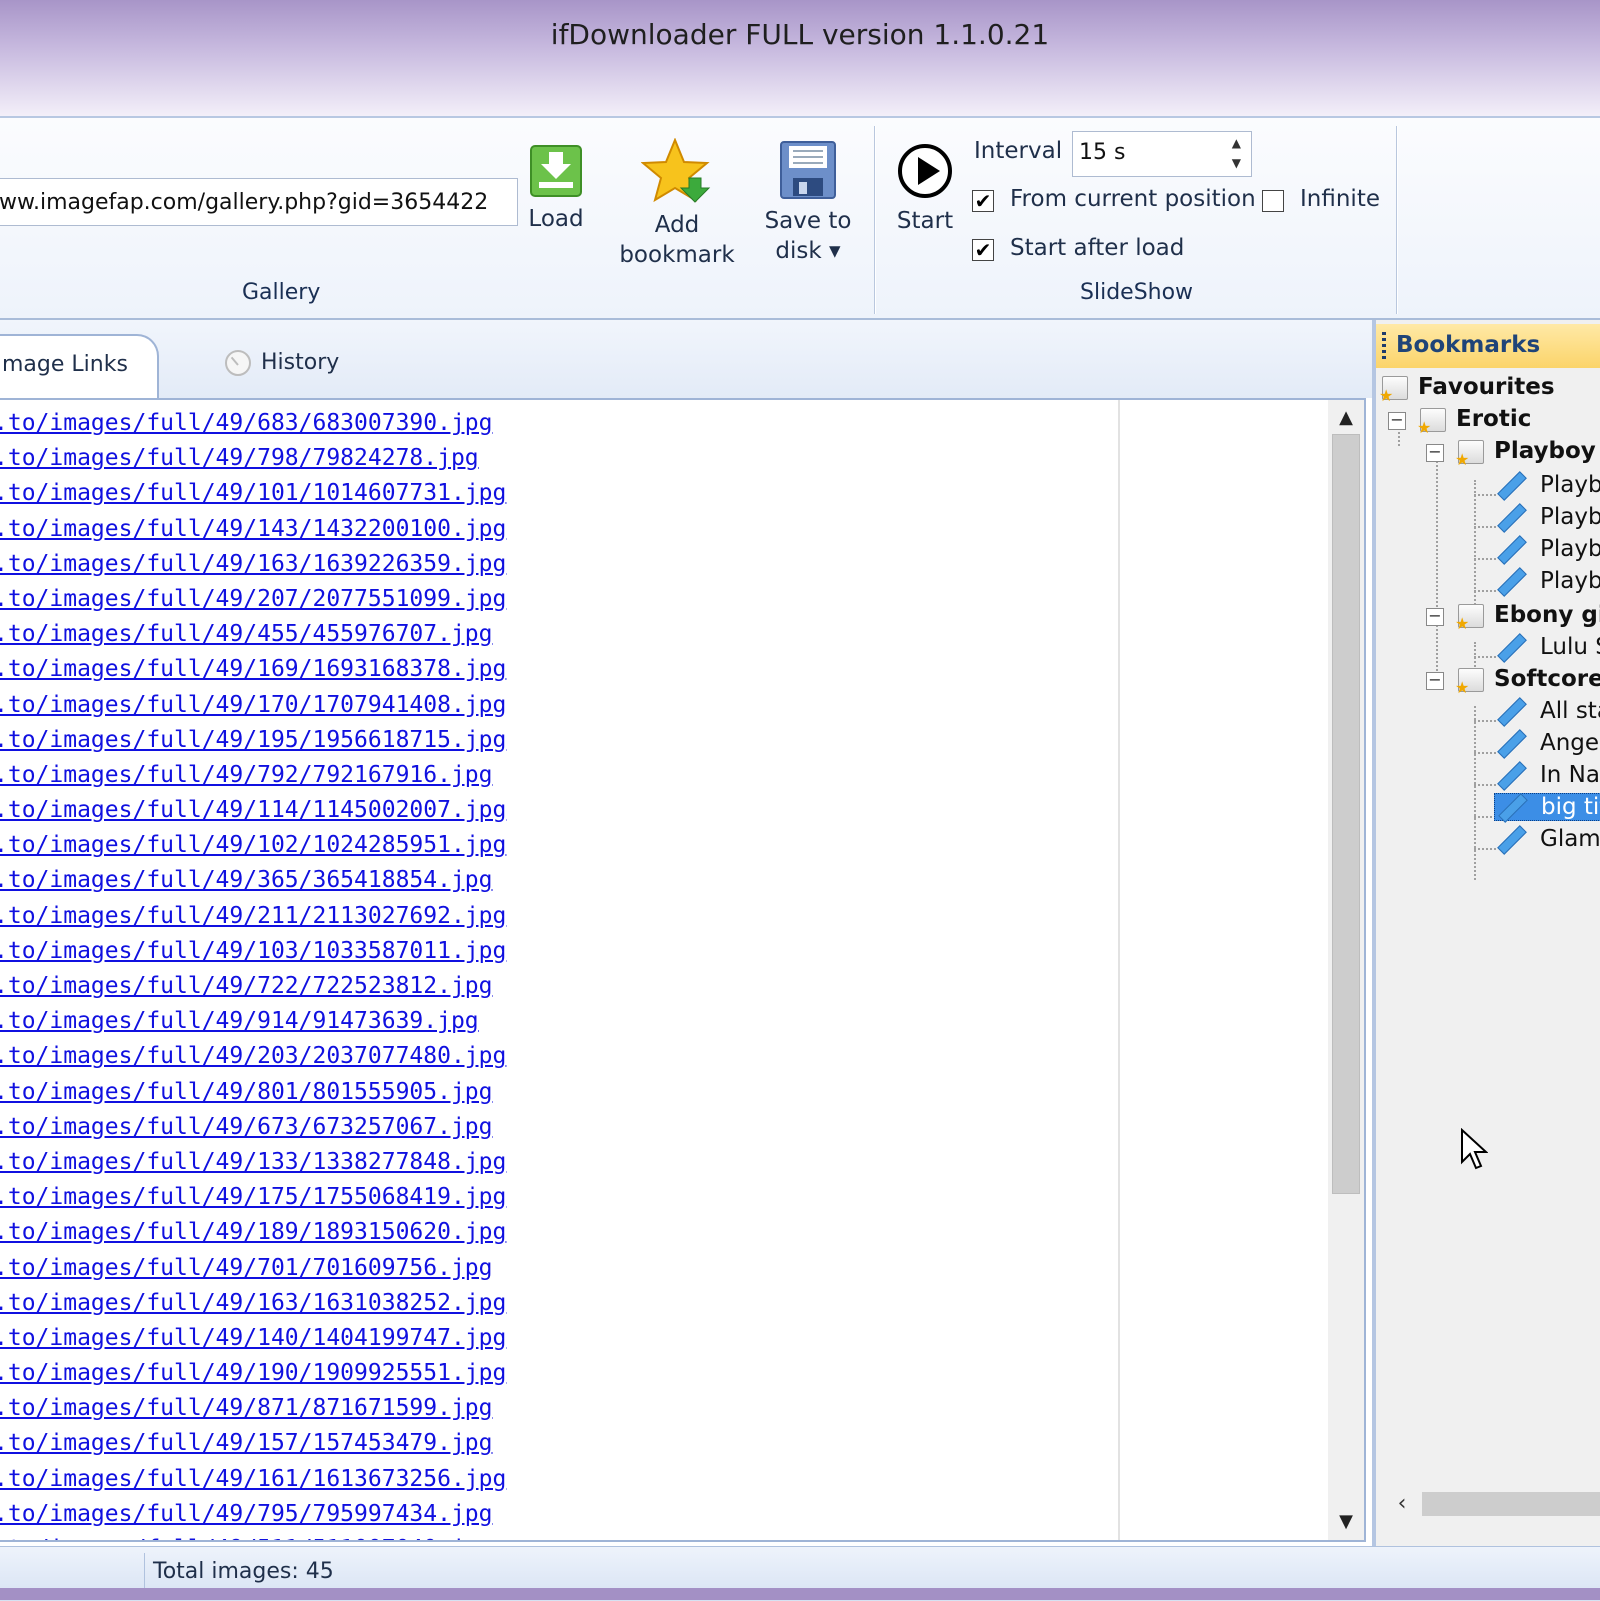  Describe the element at coordinates (1273, 201) in the screenshot. I see `infinite-checkbox` at that location.